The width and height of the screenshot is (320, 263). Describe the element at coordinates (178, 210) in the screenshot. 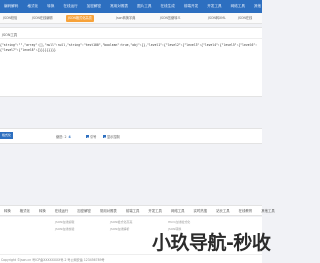

I see `footnav-item: 网络工具` at that location.